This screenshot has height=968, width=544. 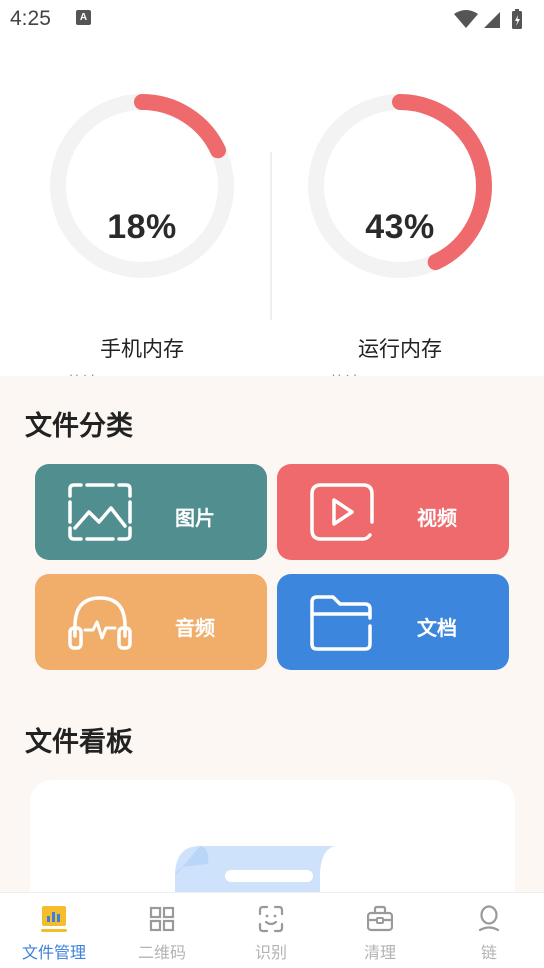 I want to click on status-bar: 4:25 A, so click(x=272, y=20).